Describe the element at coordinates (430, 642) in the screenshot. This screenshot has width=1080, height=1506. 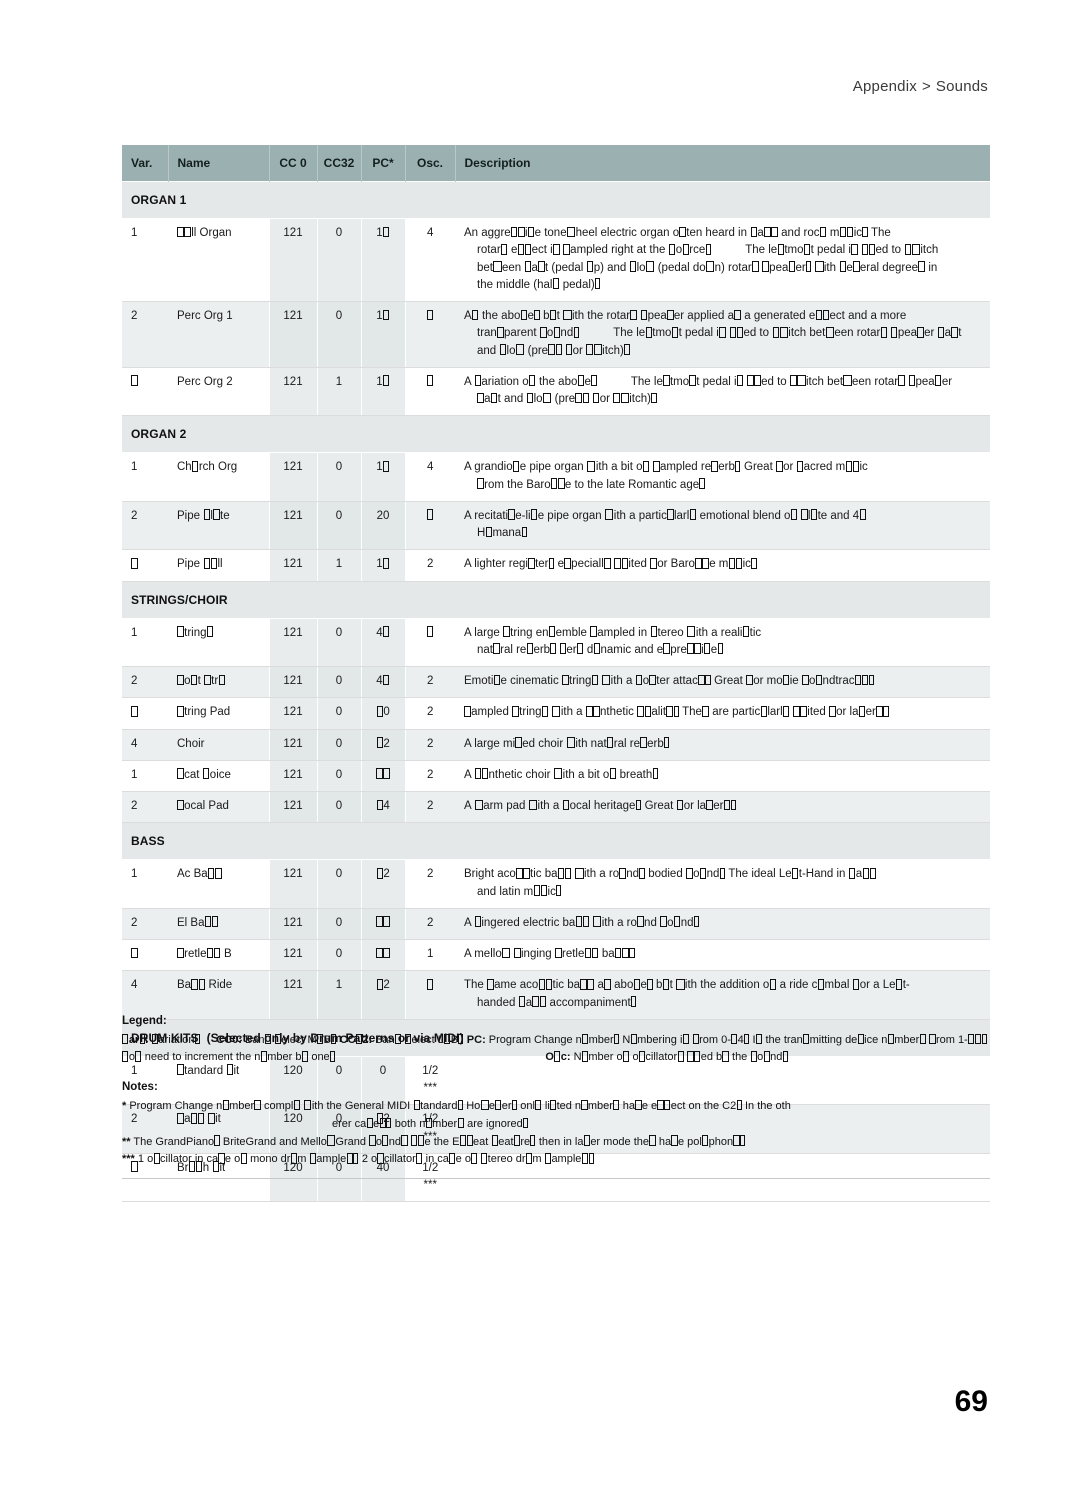
I see `cell-osc` at that location.